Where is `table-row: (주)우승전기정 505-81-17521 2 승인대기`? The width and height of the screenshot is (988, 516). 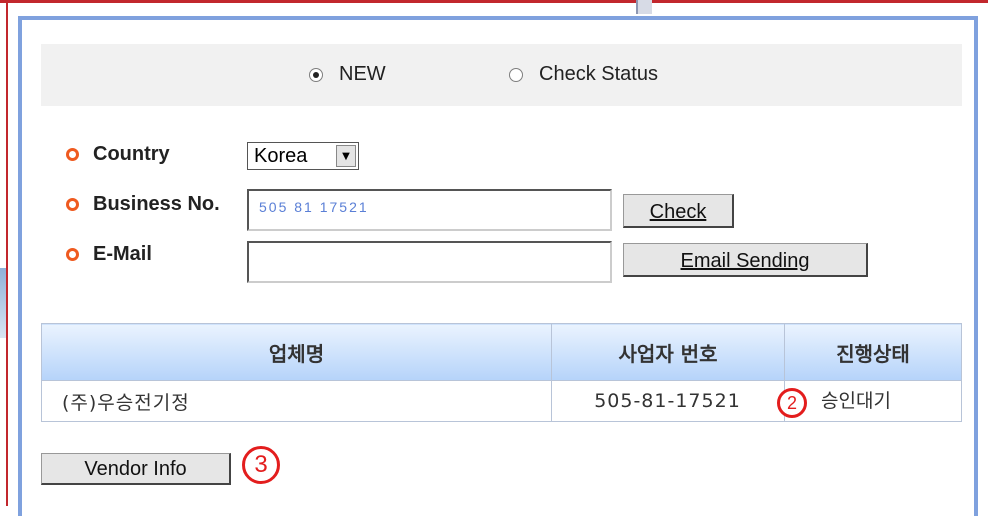 table-row: (주)우승전기정 505-81-17521 2 승인대기 is located at coordinates (501, 401).